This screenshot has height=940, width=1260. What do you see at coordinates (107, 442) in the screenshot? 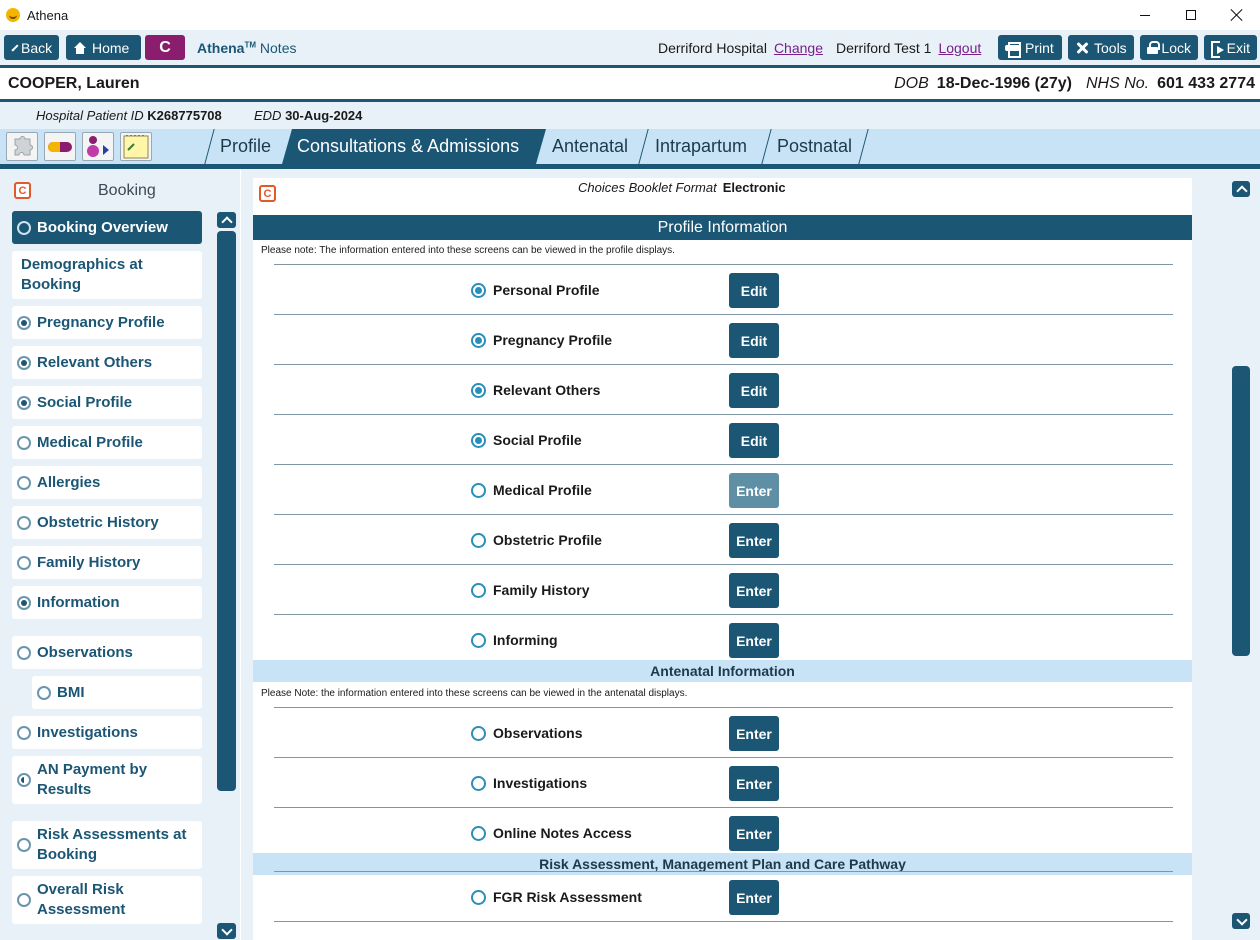
I see `sidebar-item-medical-profile: Medical Profile` at bounding box center [107, 442].